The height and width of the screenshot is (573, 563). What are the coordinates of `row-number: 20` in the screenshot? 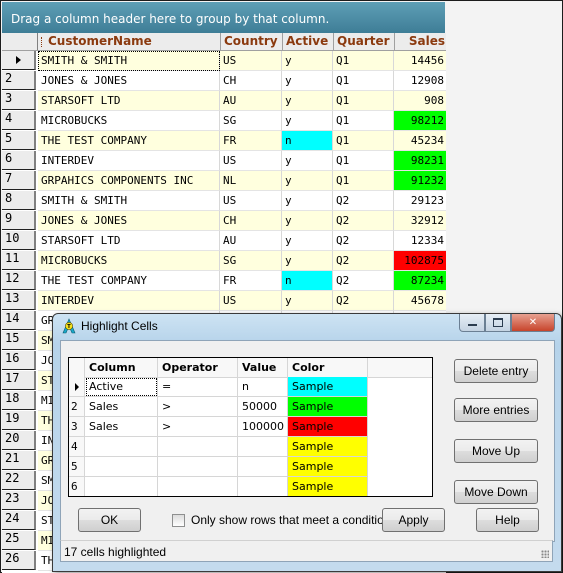 It's located at (19, 440).